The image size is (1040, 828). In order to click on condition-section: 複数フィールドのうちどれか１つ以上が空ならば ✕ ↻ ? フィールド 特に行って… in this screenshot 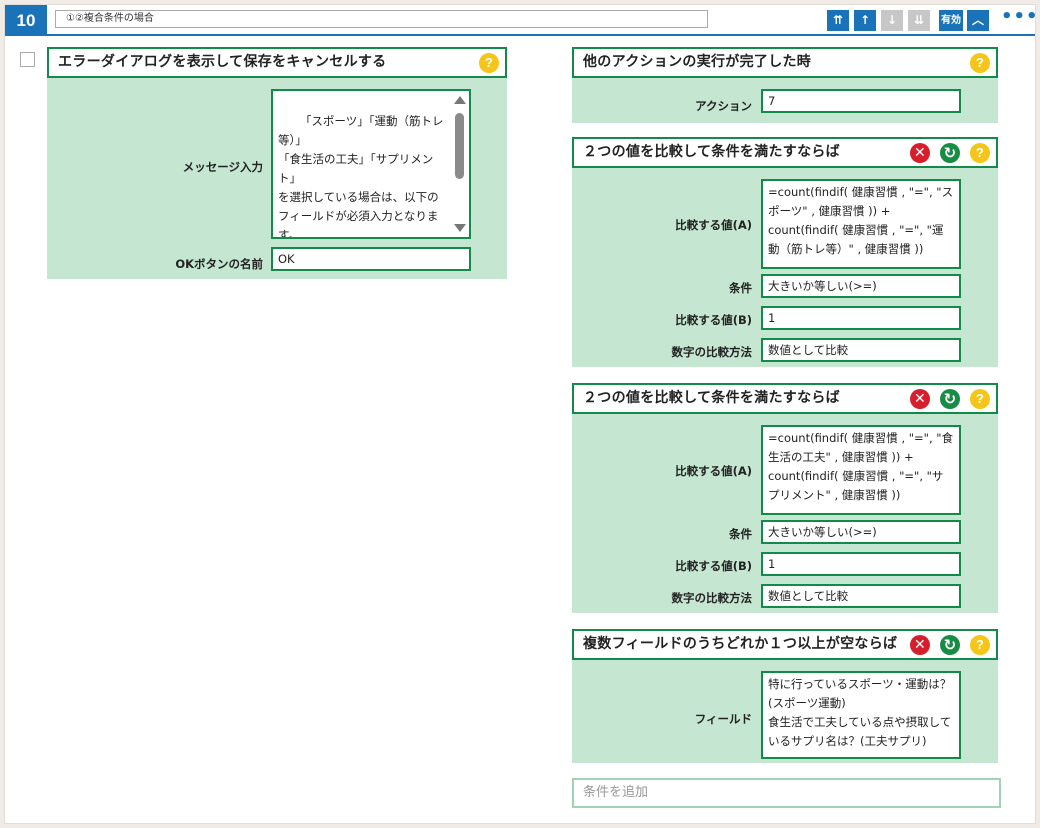, I will do `click(785, 696)`.